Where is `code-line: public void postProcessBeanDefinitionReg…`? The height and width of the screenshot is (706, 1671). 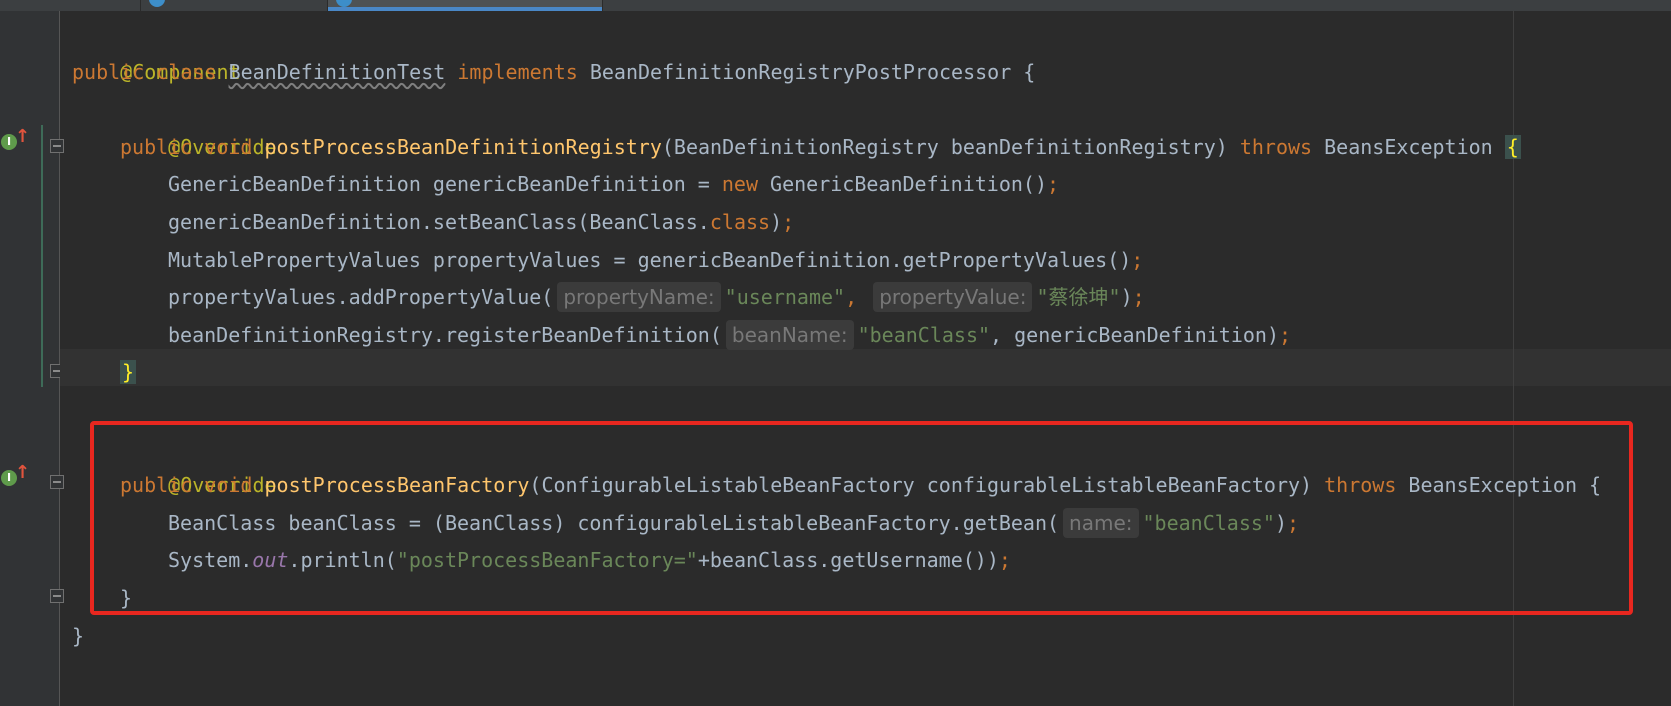
code-line: public void postProcessBeanDefinitionReg… is located at coordinates (836, 148).